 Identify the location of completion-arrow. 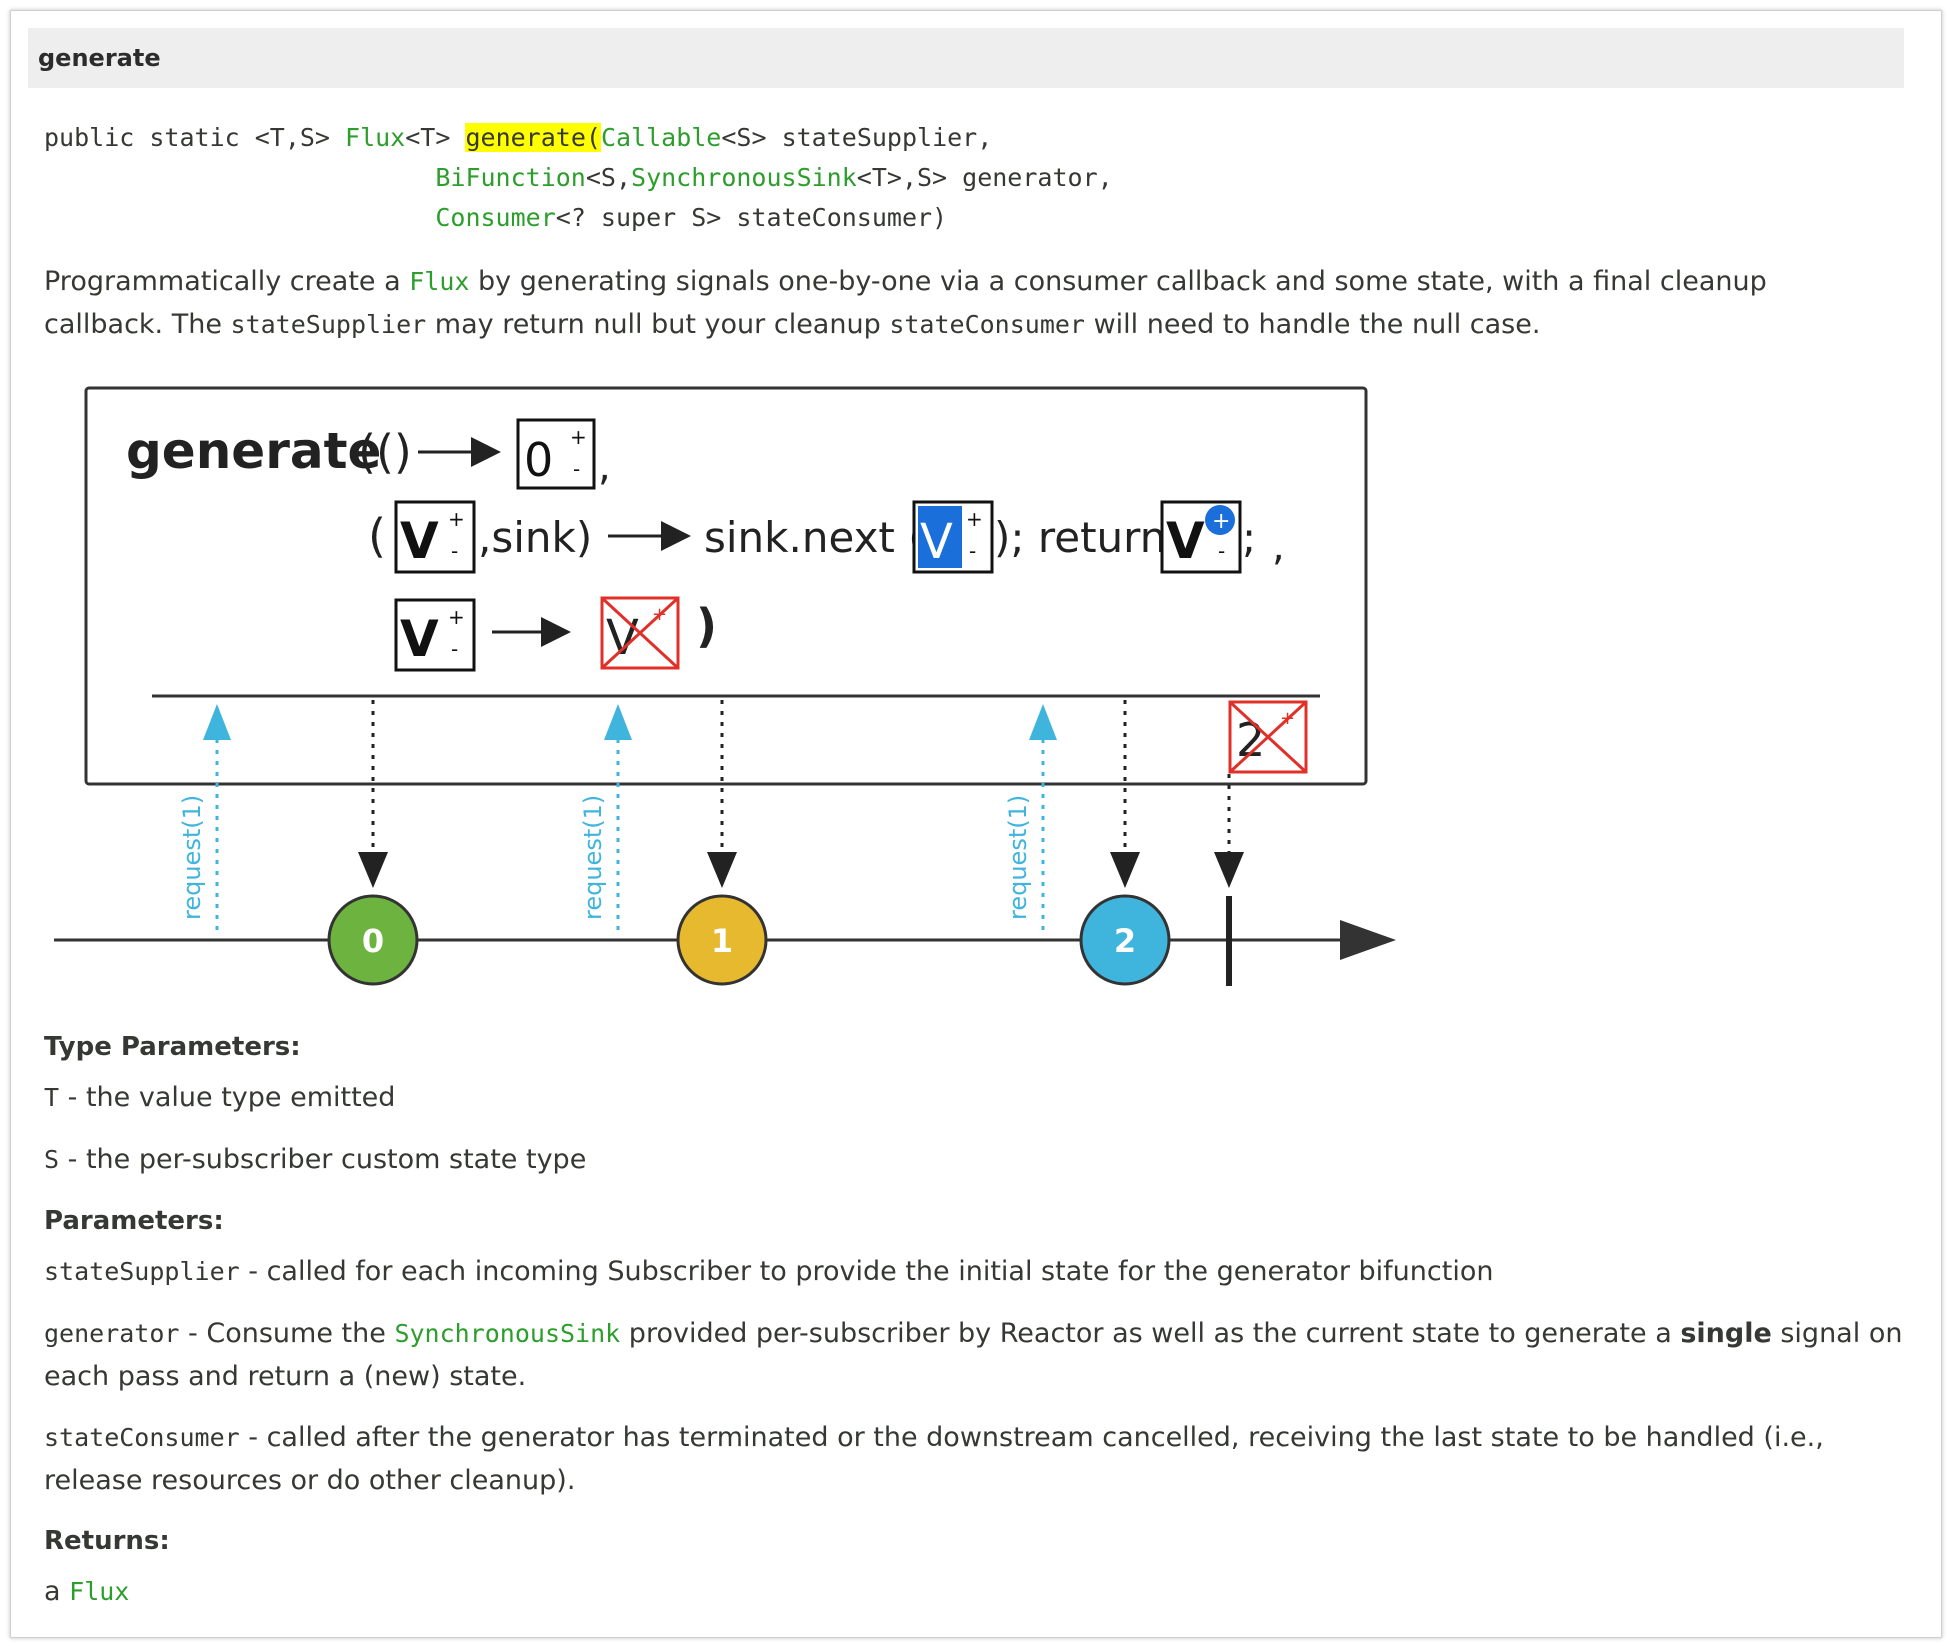
(1229, 831).